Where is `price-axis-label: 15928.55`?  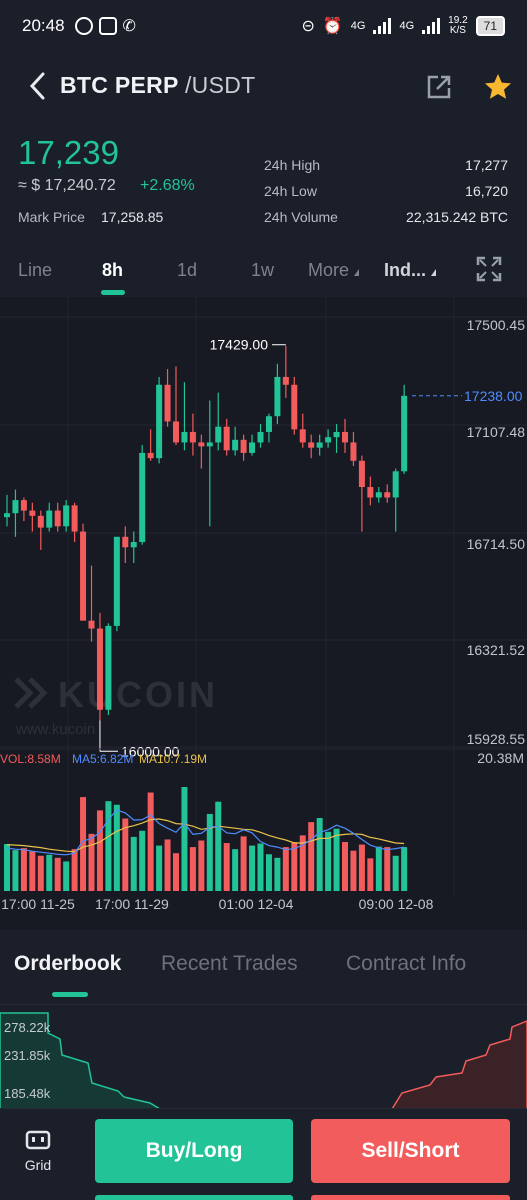
price-axis-label: 15928.55 is located at coordinates (496, 739).